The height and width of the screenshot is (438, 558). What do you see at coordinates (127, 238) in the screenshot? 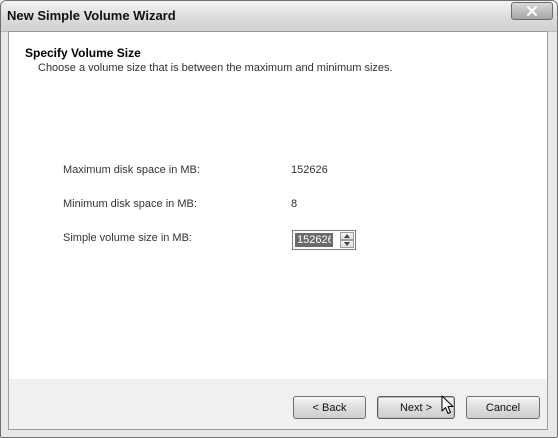
I see `volume-size-label: Simple volume size in MB:` at bounding box center [127, 238].